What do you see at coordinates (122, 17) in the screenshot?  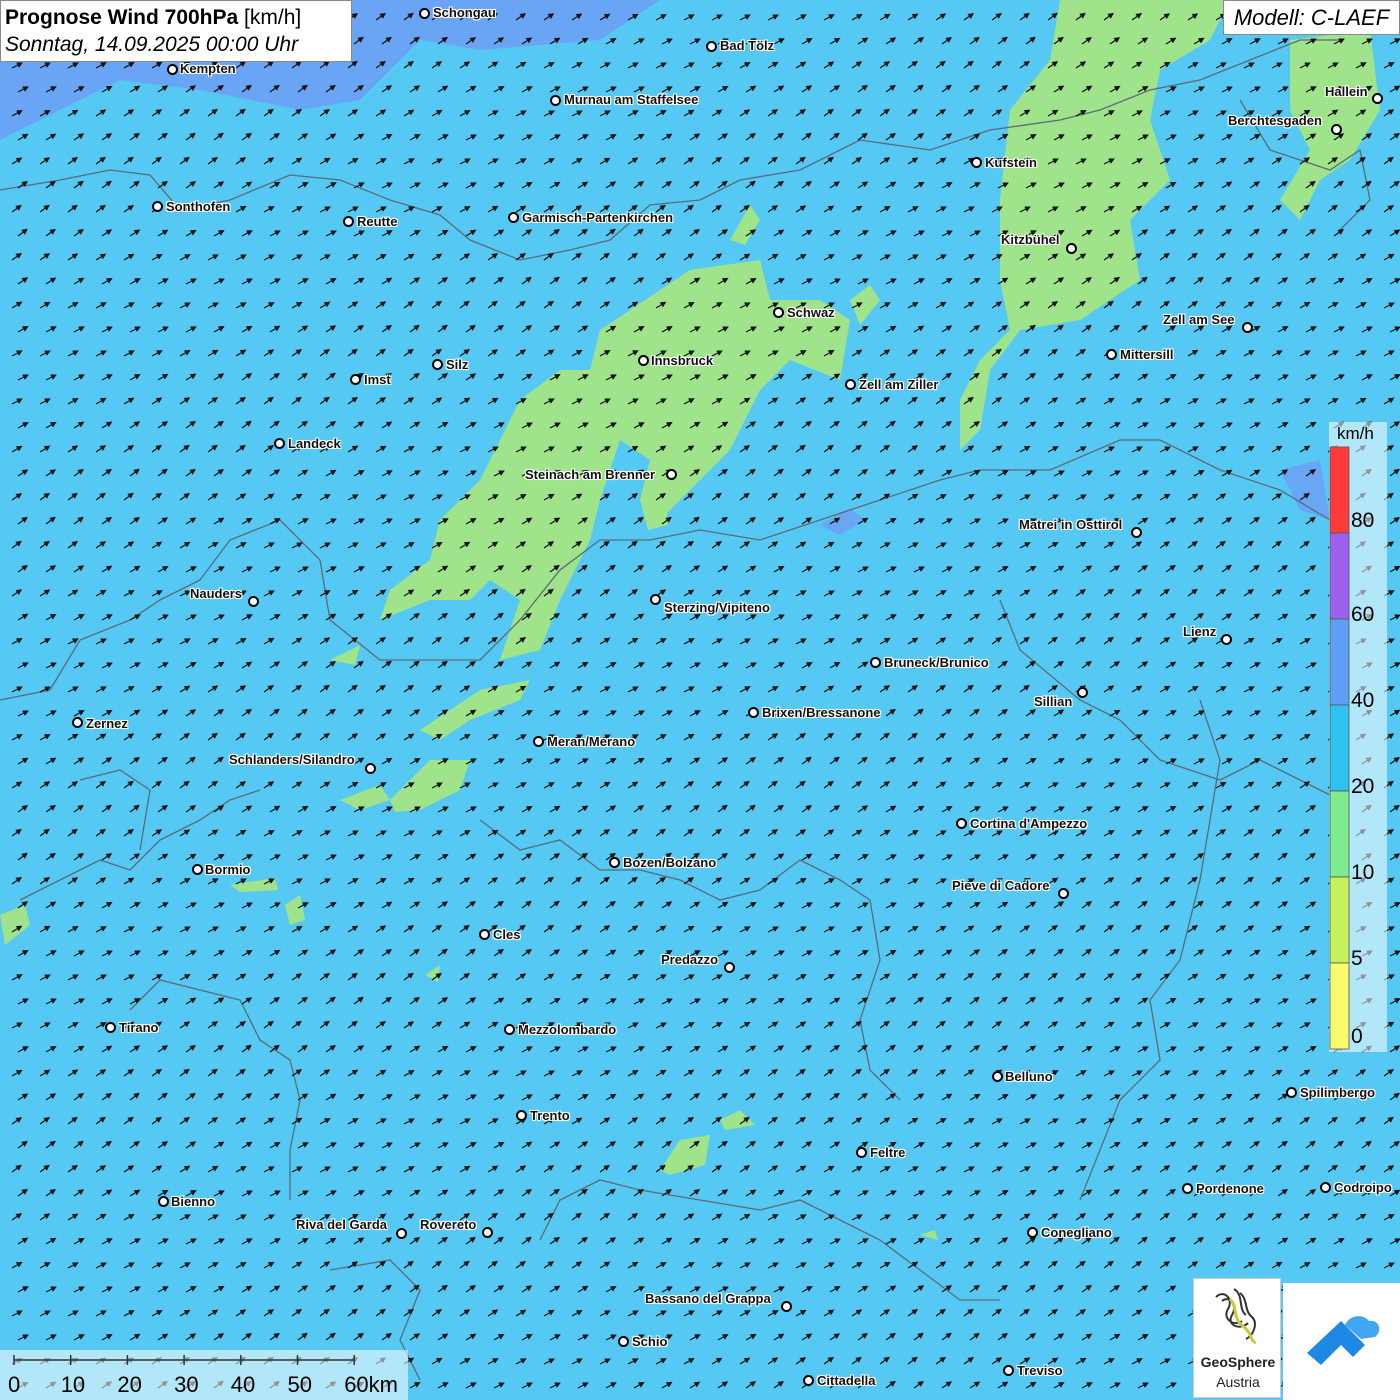 I see `map-title: Prognose Wind 700hPa` at bounding box center [122, 17].